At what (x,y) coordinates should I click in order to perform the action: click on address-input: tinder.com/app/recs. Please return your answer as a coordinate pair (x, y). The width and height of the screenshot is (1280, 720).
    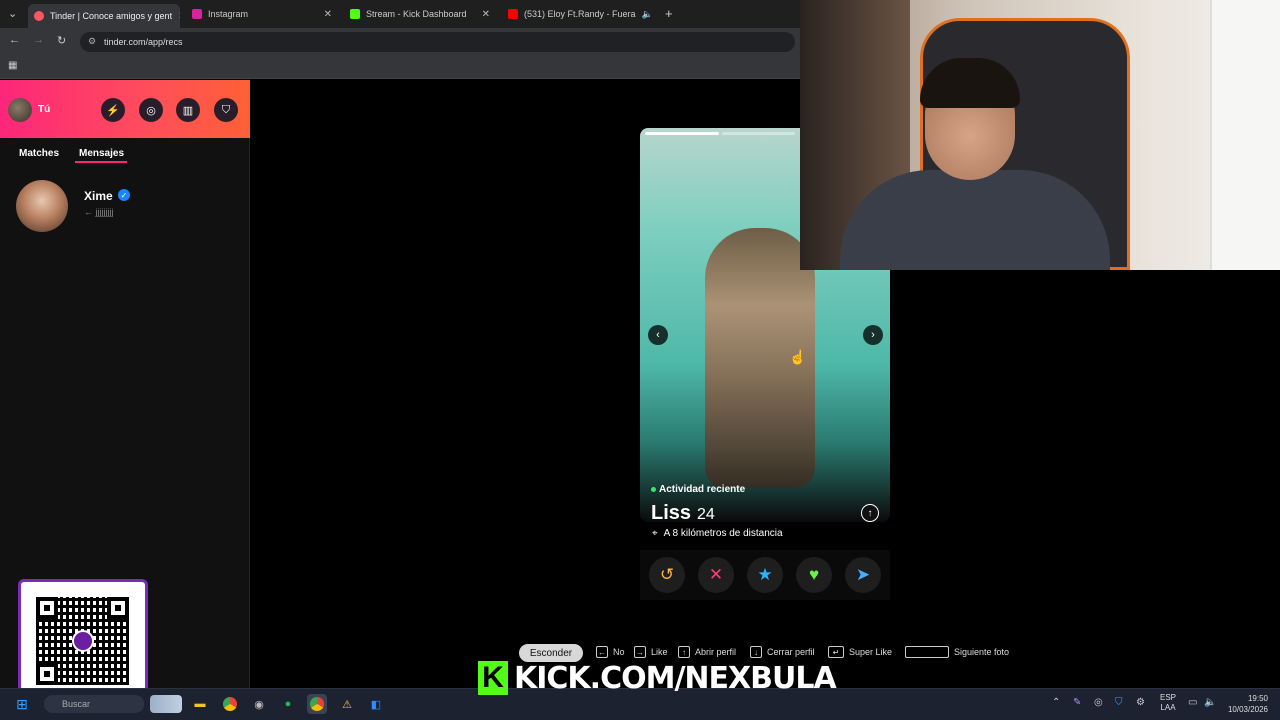
    Looking at the image, I should click on (437, 42).